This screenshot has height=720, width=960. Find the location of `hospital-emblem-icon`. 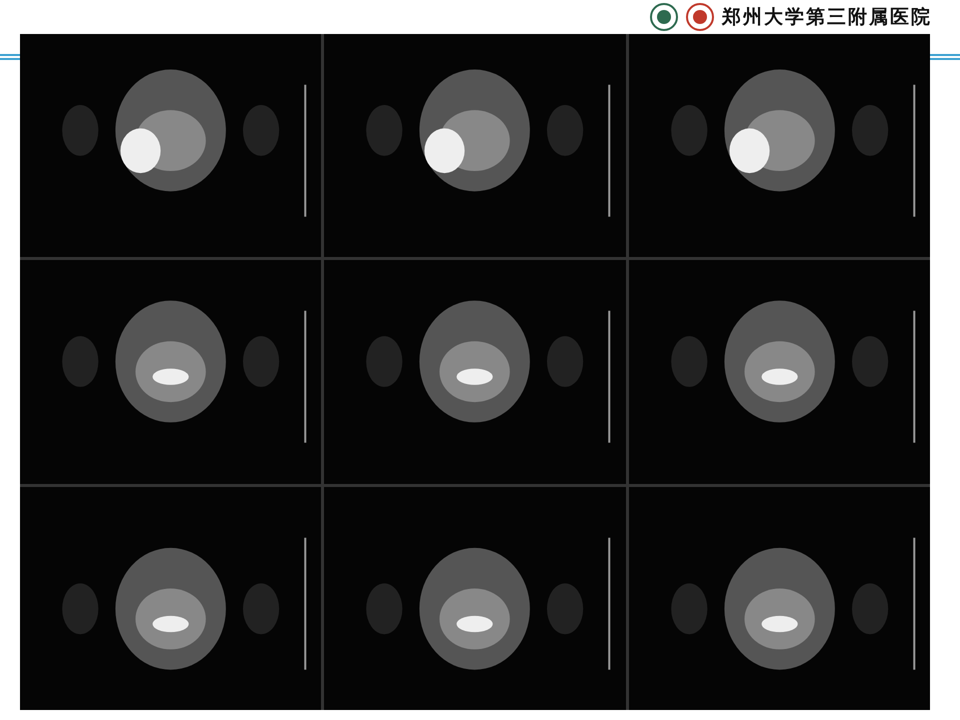

hospital-emblem-icon is located at coordinates (700, 17).